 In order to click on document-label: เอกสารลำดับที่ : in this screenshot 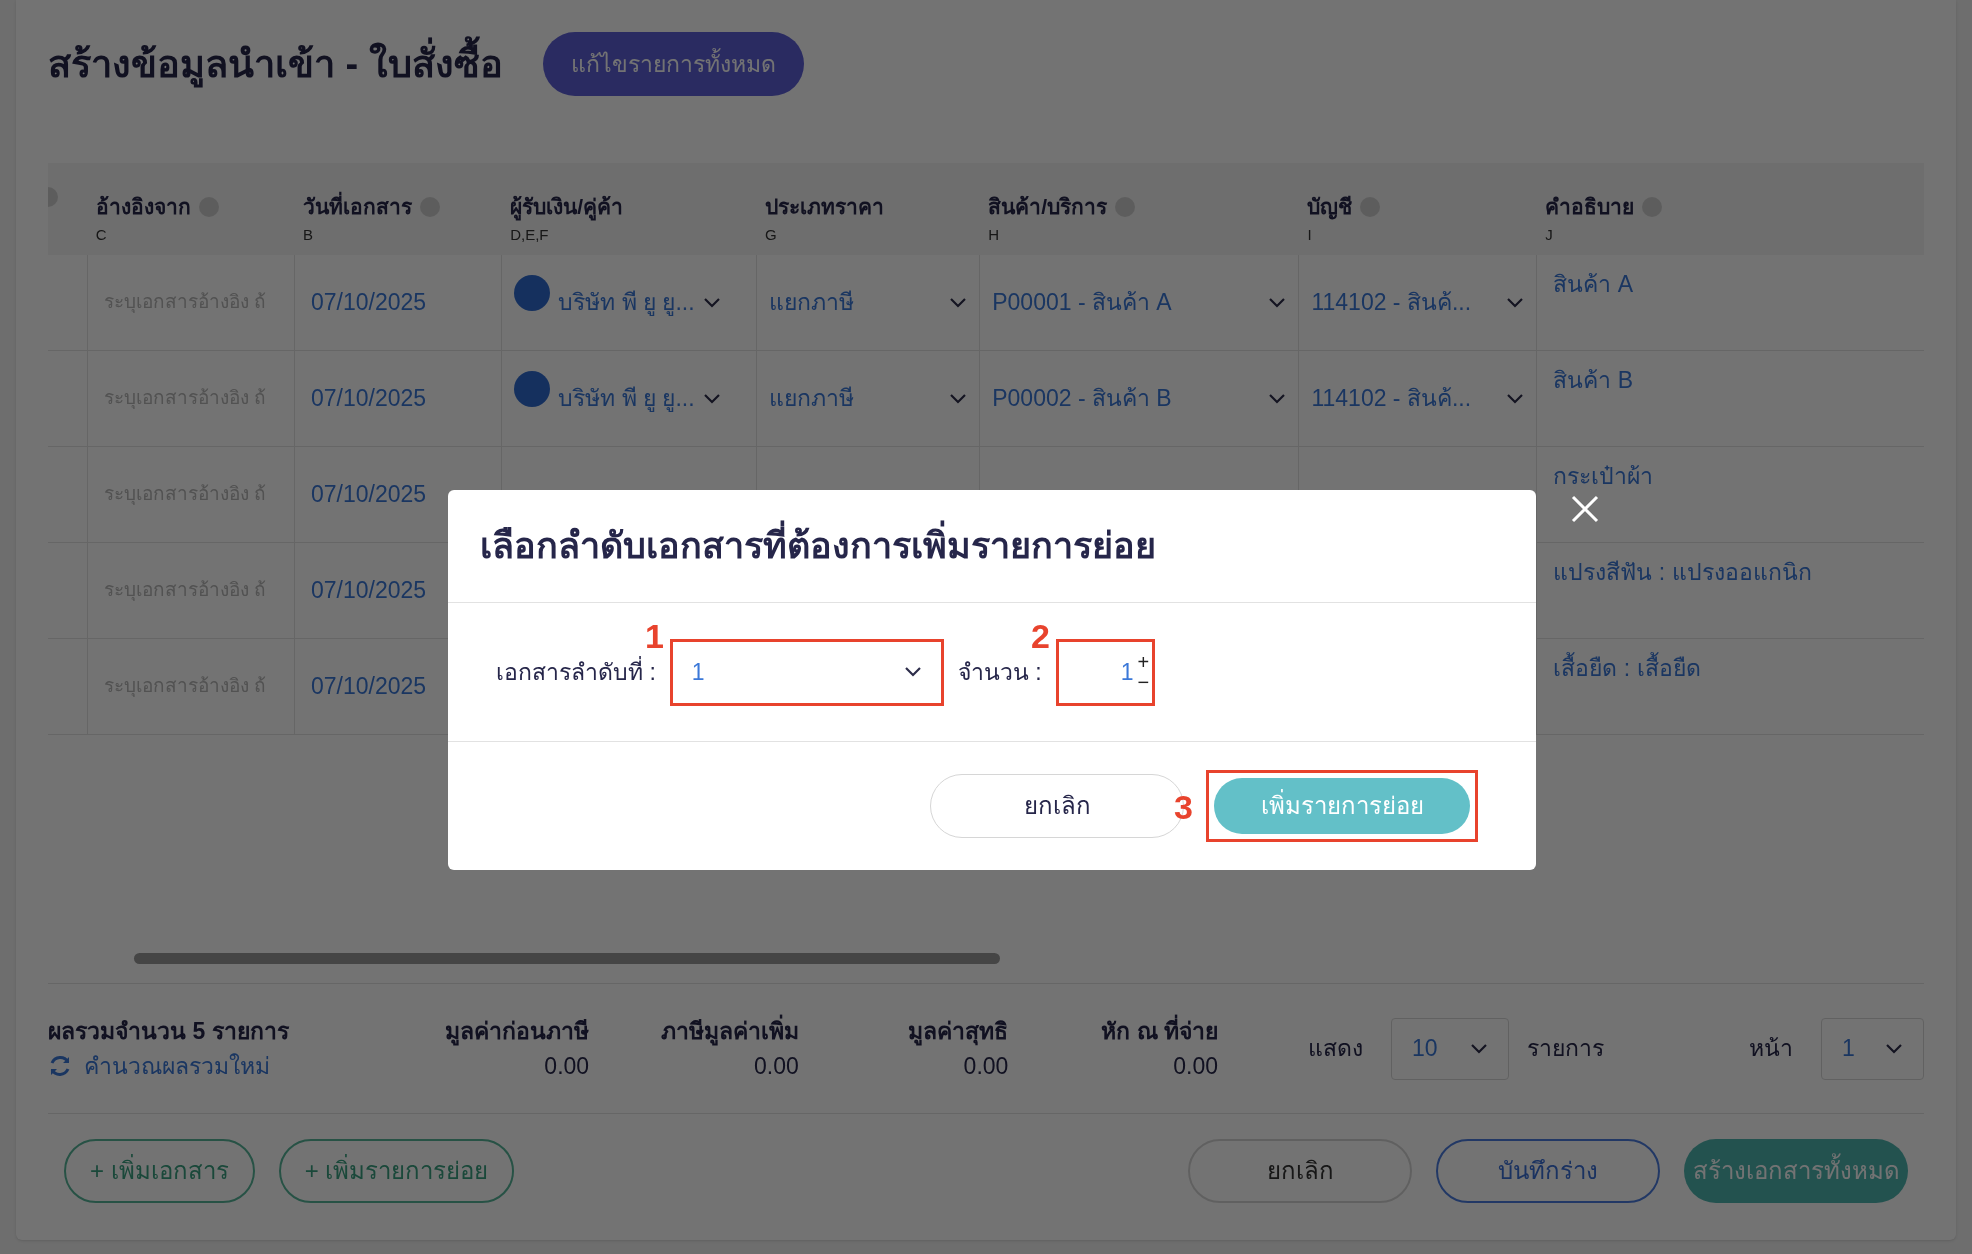, I will do `click(576, 671)`.